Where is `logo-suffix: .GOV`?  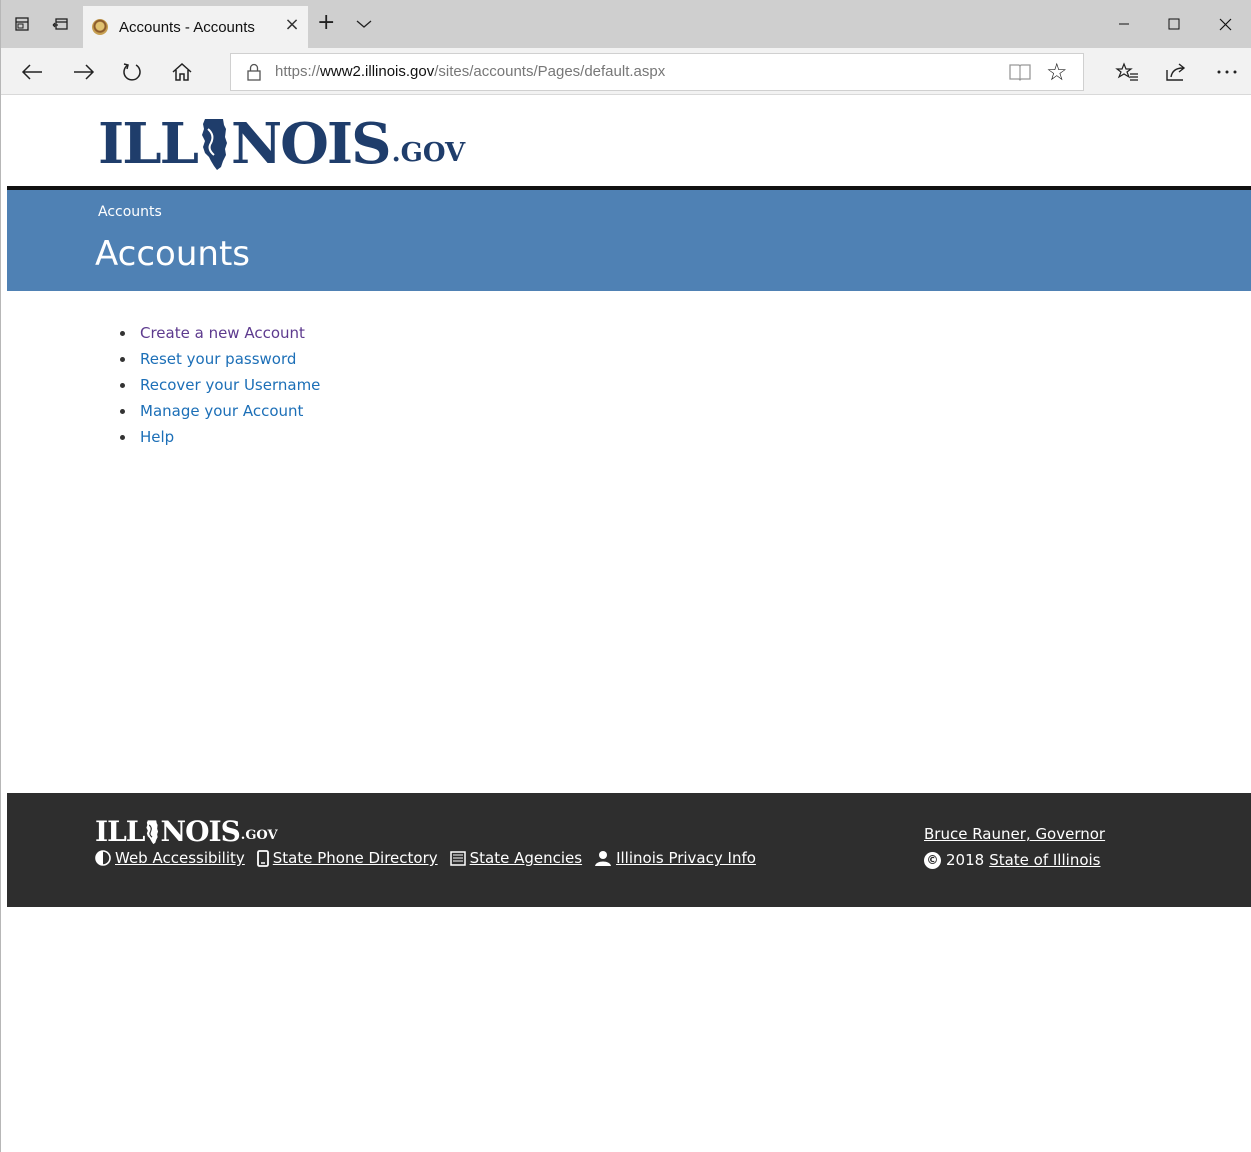 logo-suffix: .GOV is located at coordinates (428, 153).